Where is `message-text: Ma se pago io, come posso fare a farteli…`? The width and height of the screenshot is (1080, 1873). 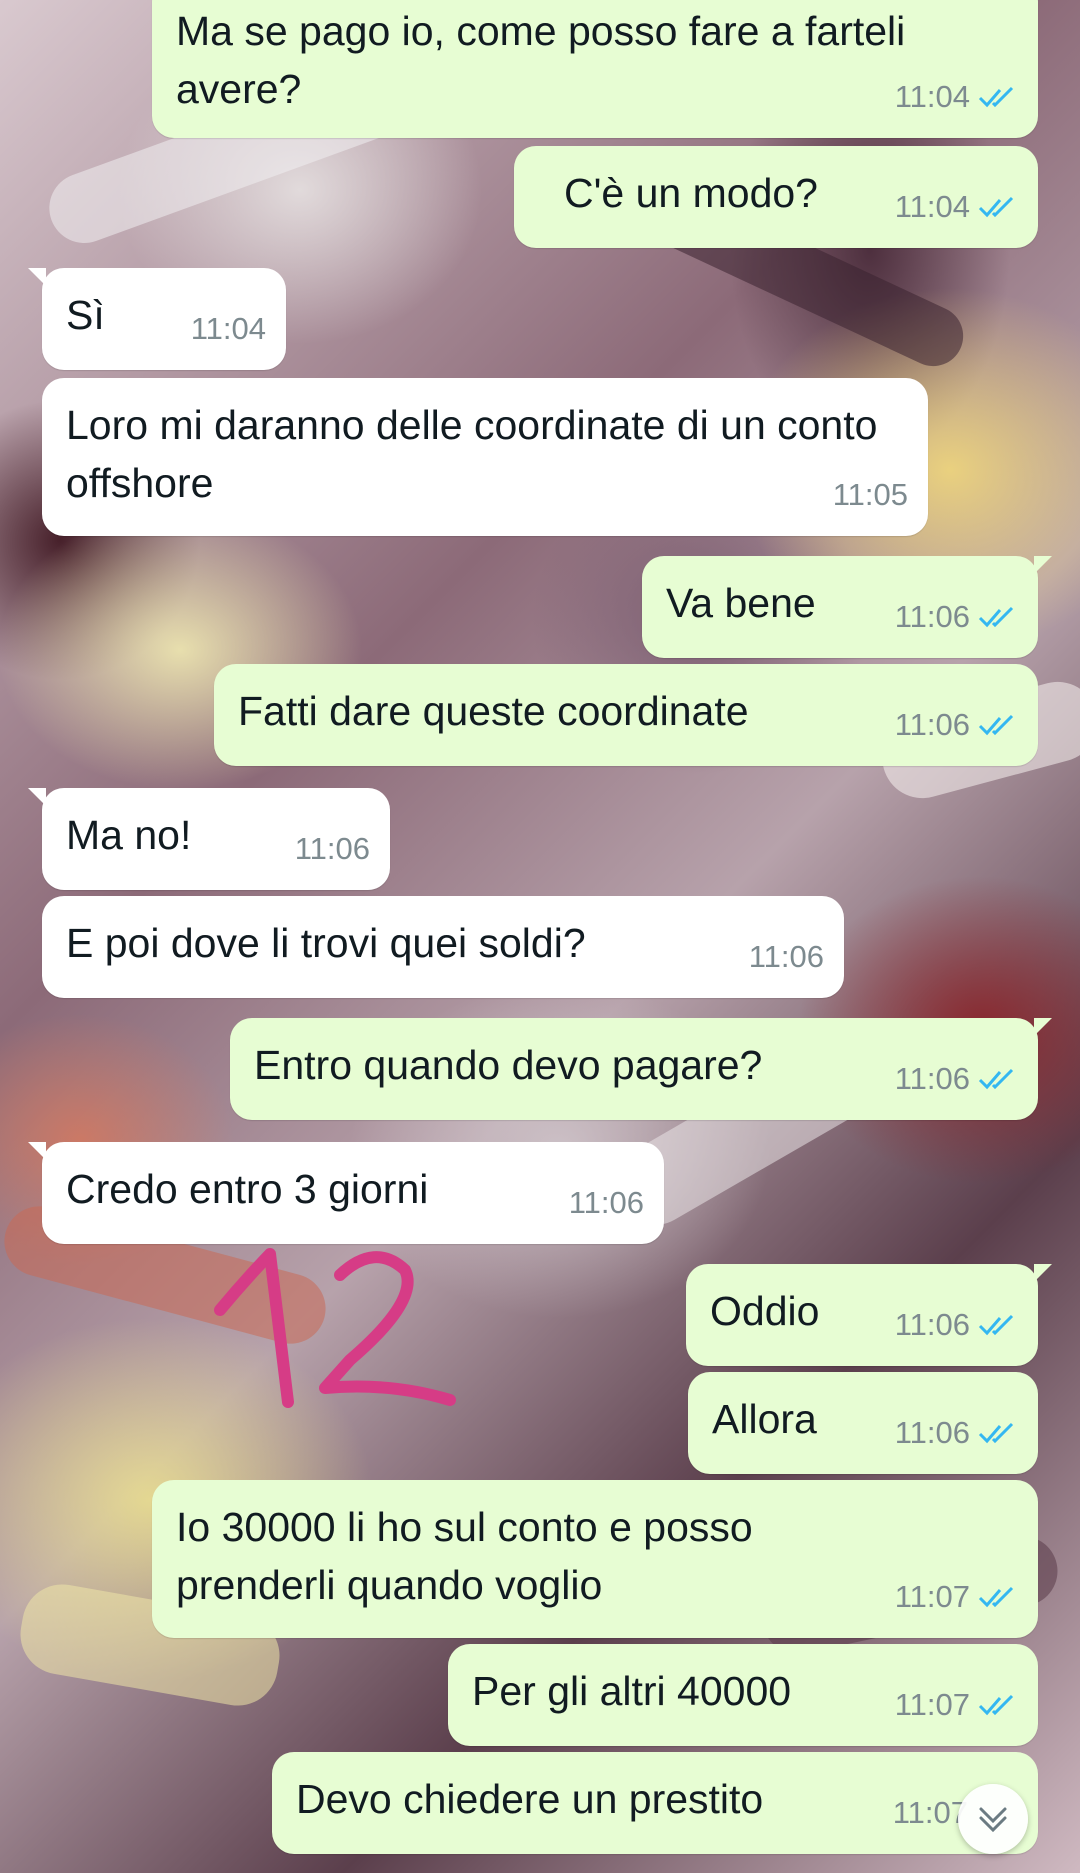 message-text: Ma se pago io, come posso fare a farteli… is located at coordinates (541, 60).